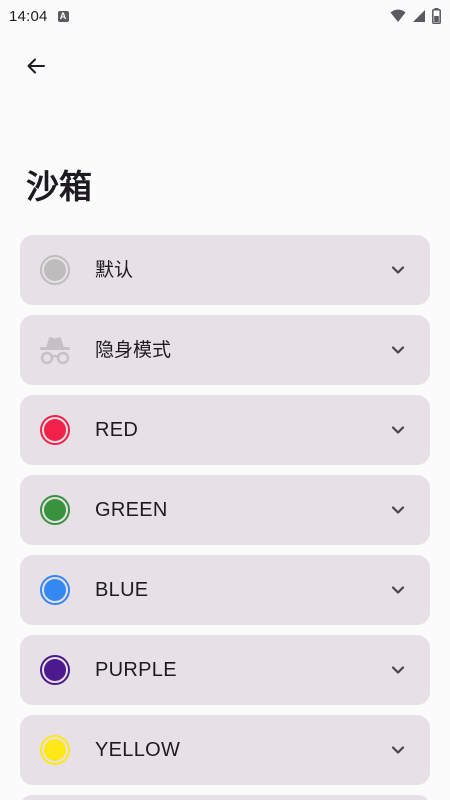  I want to click on red-color-icon, so click(55, 430).